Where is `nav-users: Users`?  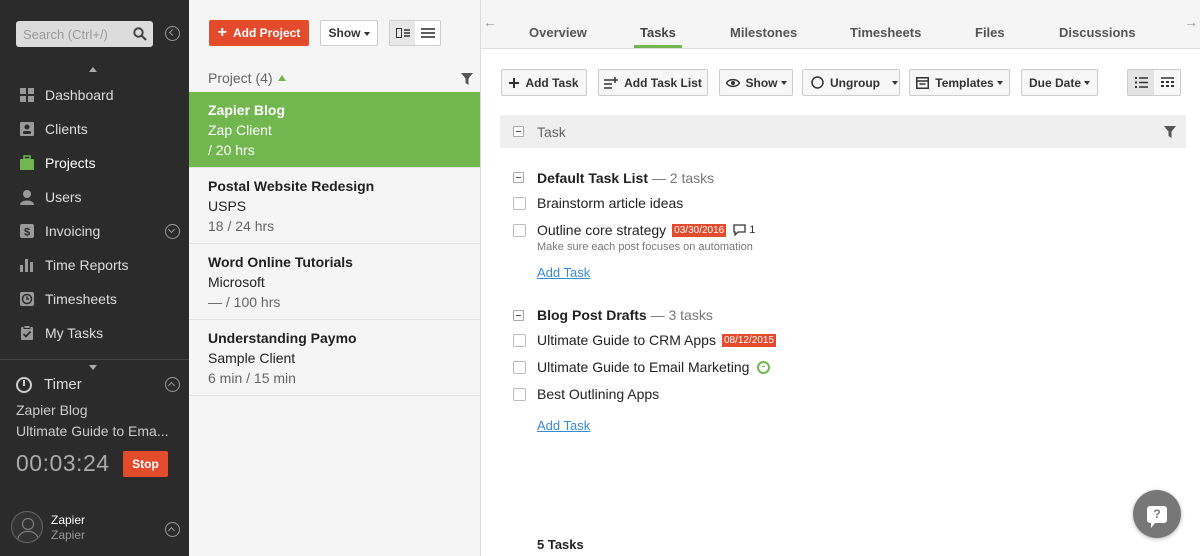
nav-users: Users is located at coordinates (94, 197).